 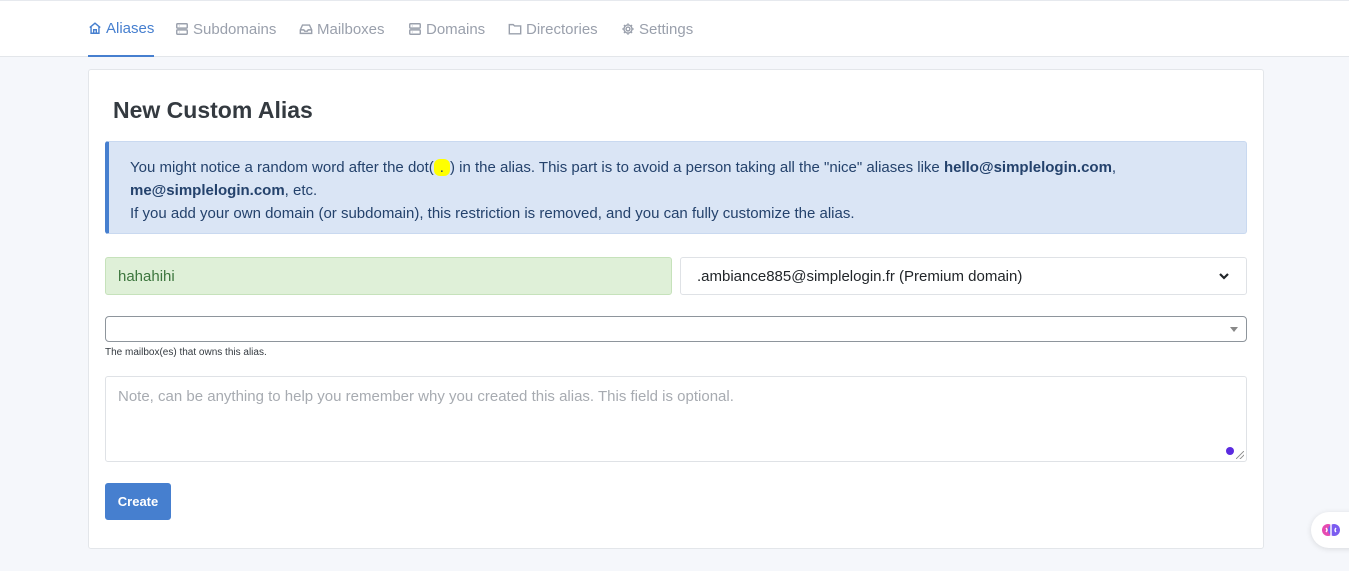 What do you see at coordinates (130, 28) in the screenshot?
I see `tab-aliases-label: Aliases` at bounding box center [130, 28].